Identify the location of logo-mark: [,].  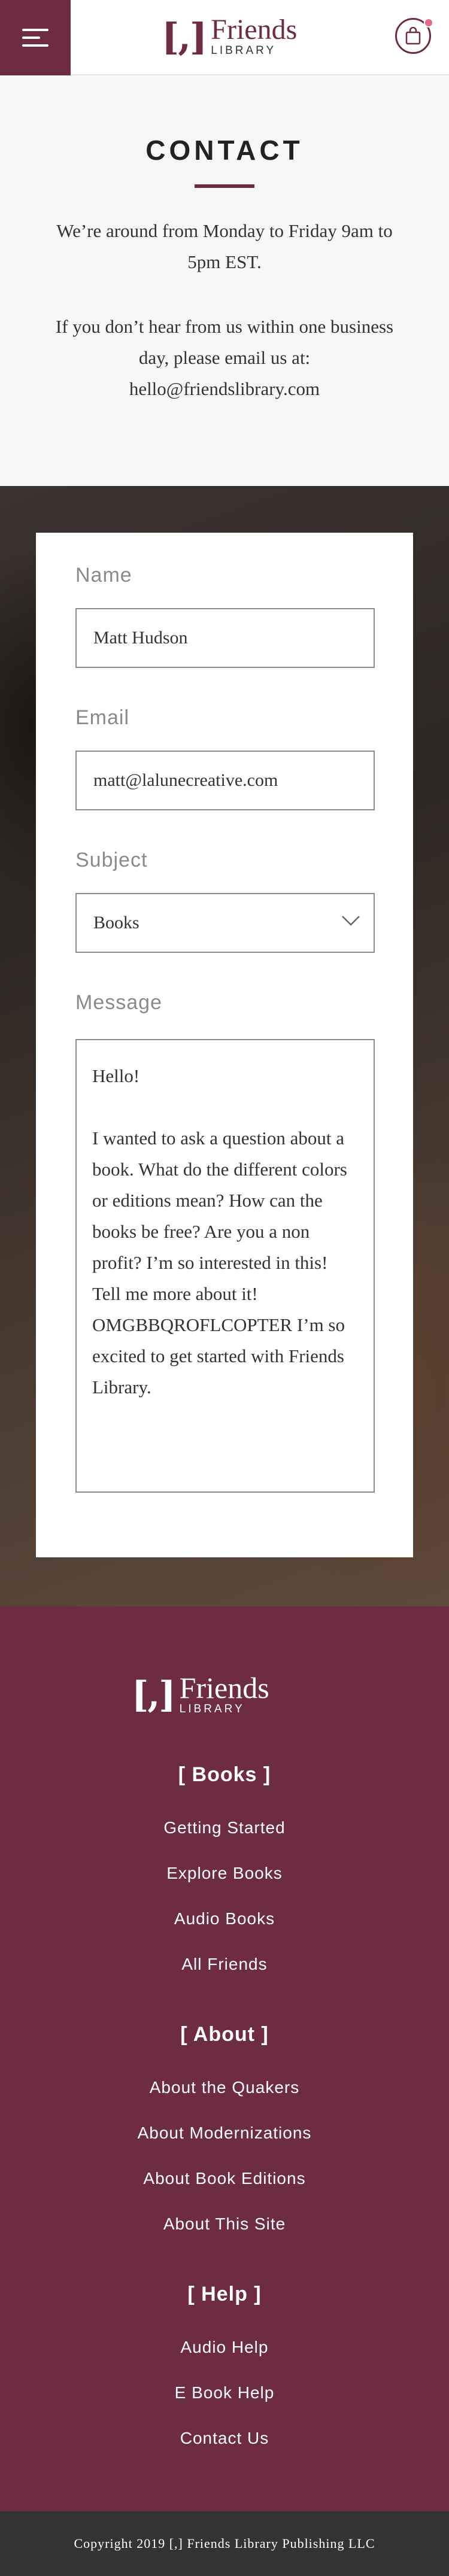
(184, 37).